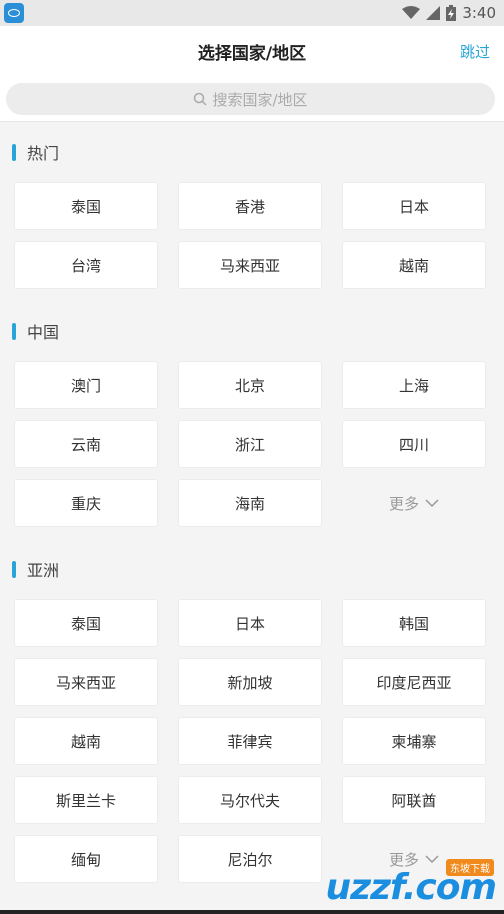  What do you see at coordinates (414, 741) in the screenshot?
I see `region-button: 柬埔寨` at bounding box center [414, 741].